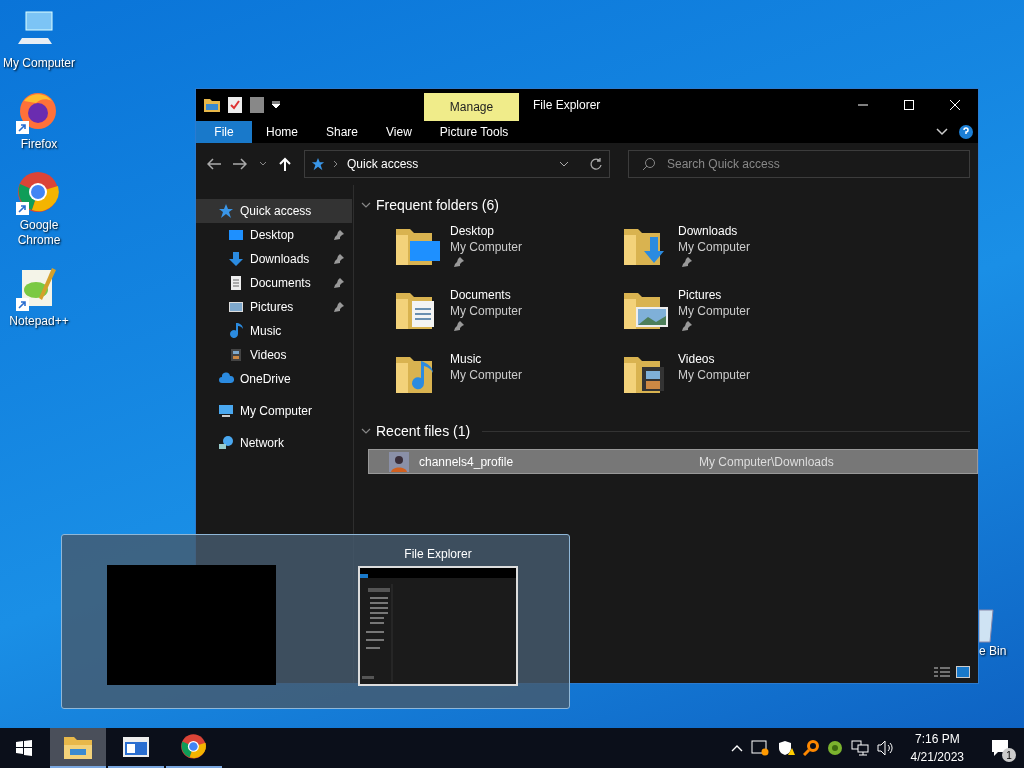 Image resolution: width=1024 pixels, height=768 pixels. Describe the element at coordinates (1009, 755) in the screenshot. I see `notification-count: 1` at that location.